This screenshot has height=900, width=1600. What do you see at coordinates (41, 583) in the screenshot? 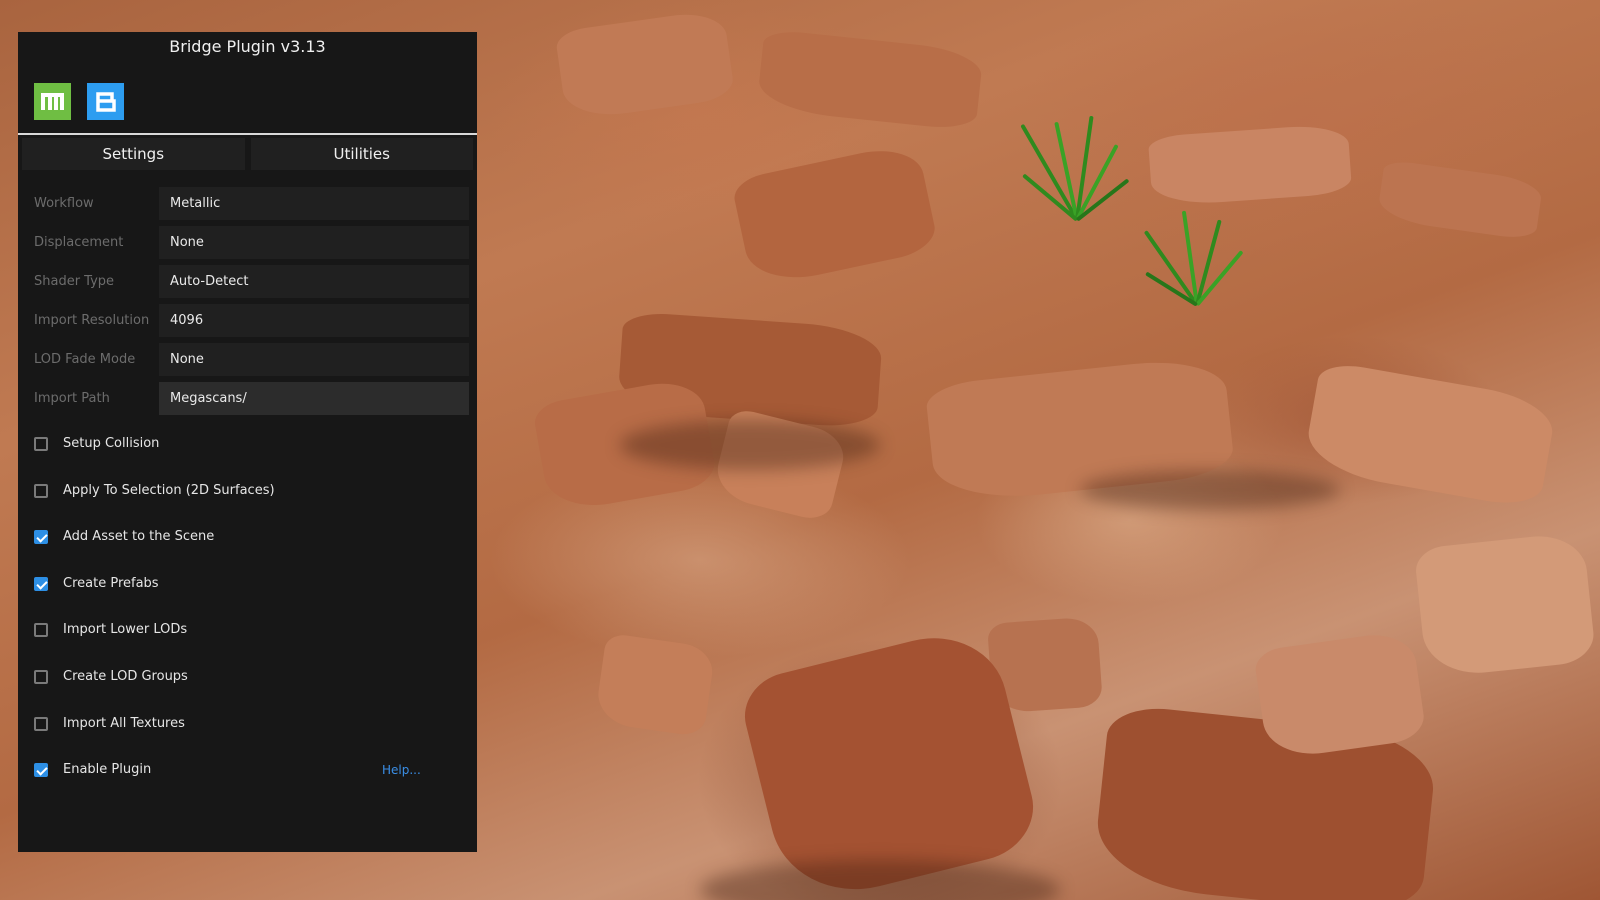
I see `create-prefabs-checkbox` at bounding box center [41, 583].